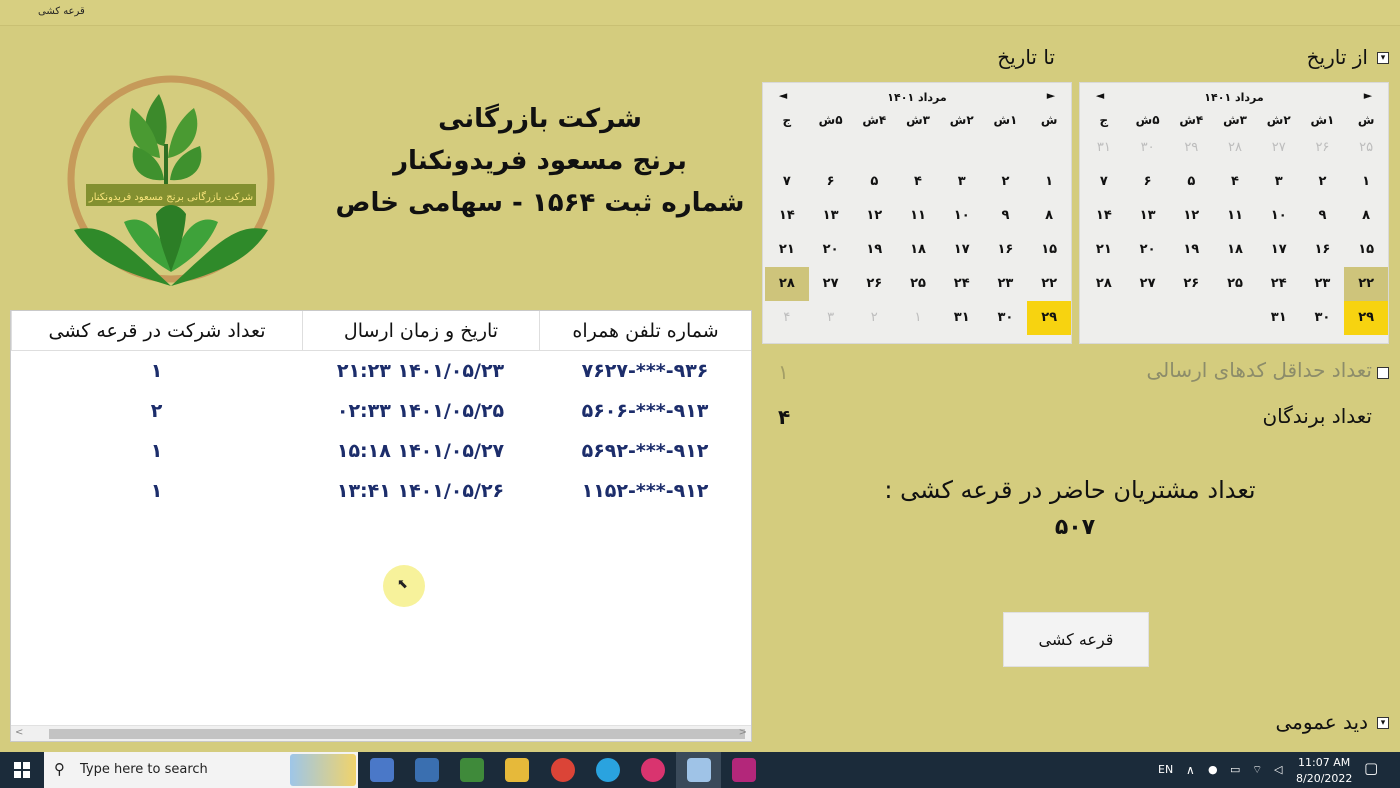  I want to click on clock-time: 11:07 AM, so click(1324, 762).